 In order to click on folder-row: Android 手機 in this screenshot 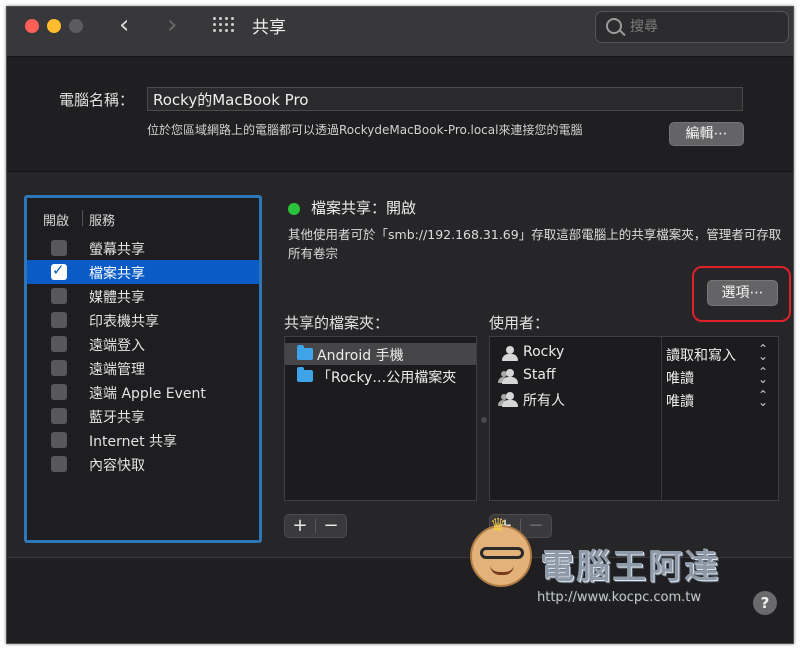, I will do `click(380, 354)`.